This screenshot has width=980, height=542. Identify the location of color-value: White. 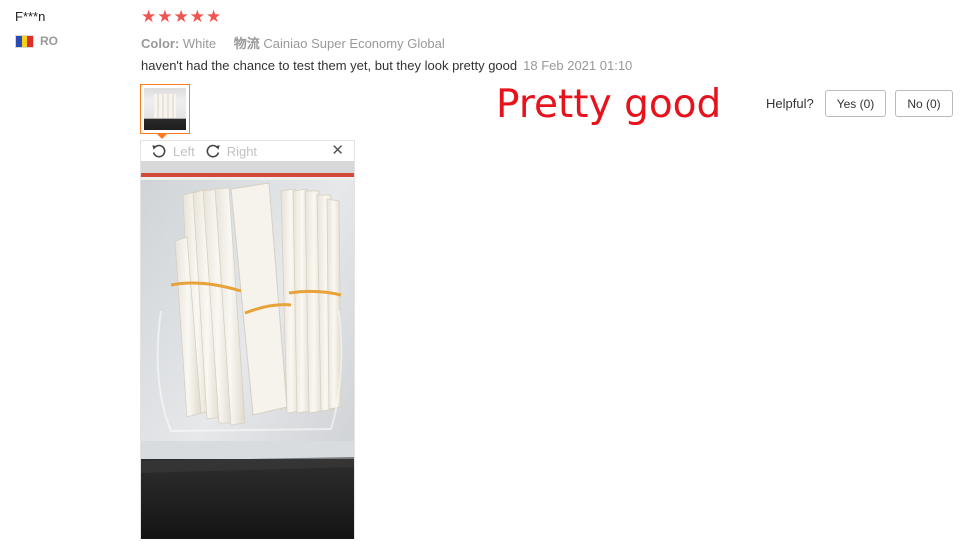
(199, 43).